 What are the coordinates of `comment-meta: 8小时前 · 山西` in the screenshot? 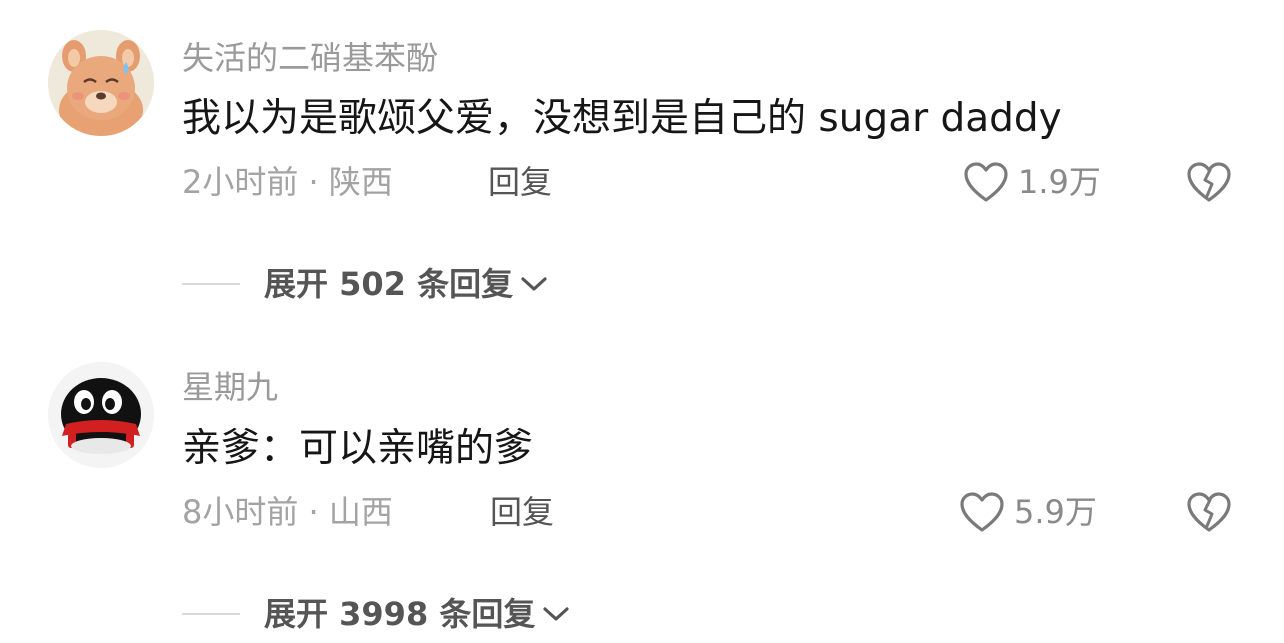 It's located at (287, 512).